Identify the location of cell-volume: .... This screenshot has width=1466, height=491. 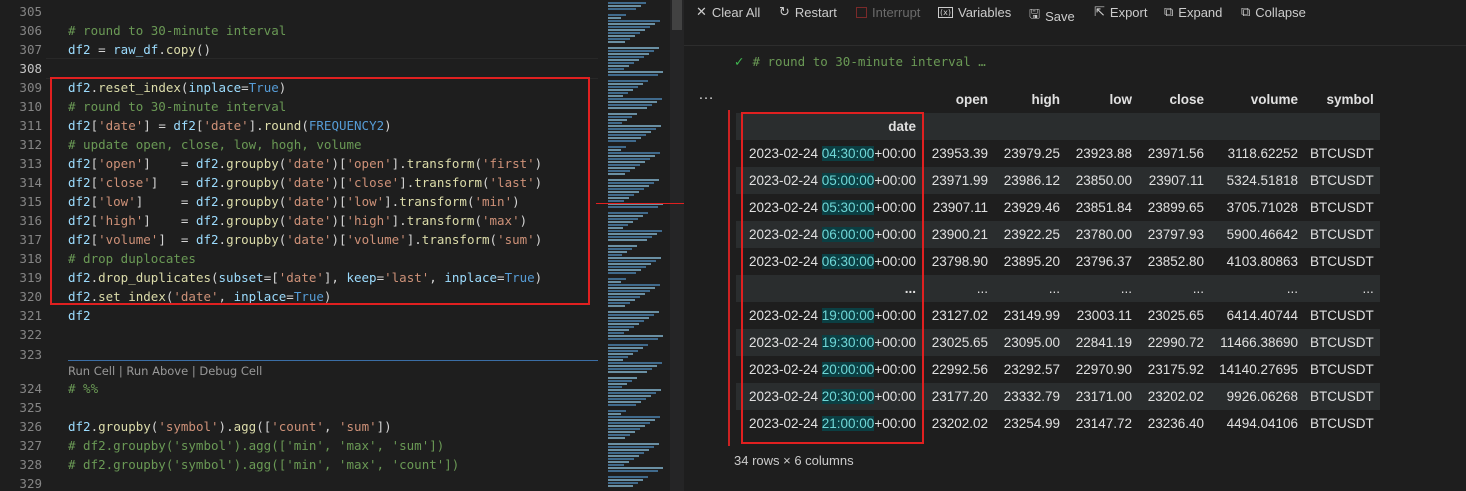
(1257, 288).